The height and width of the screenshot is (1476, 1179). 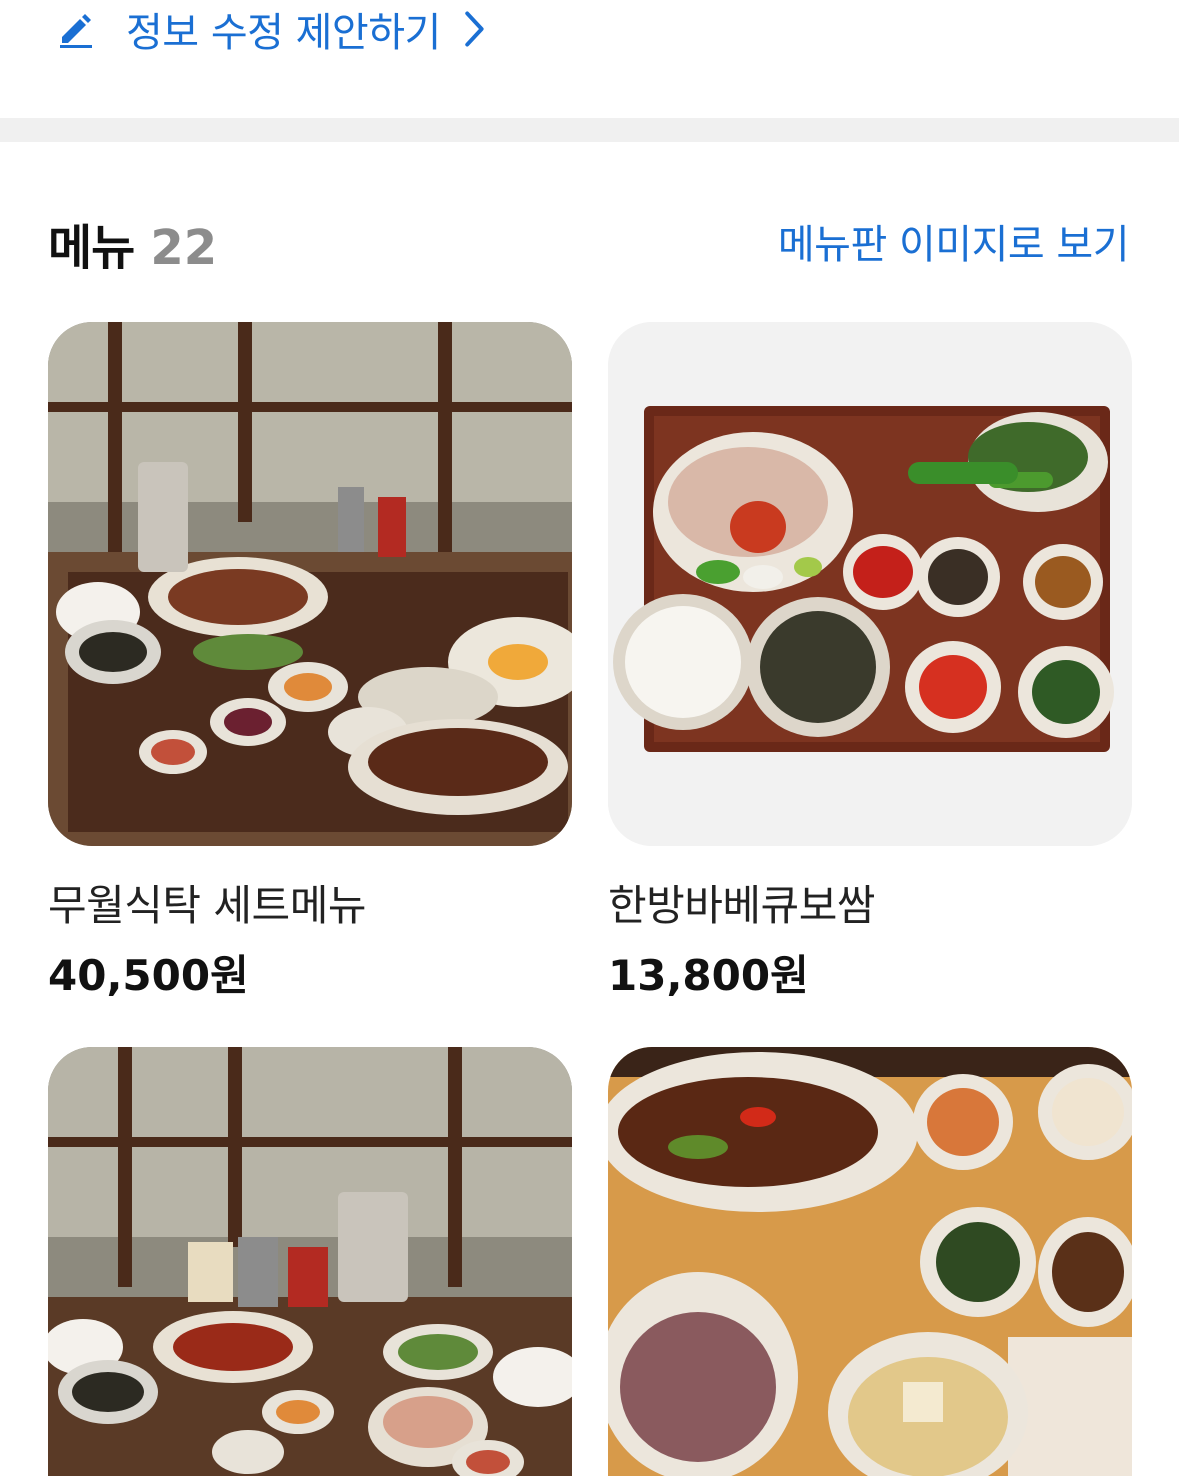 I want to click on menu-item-name: 무월식탁 세트메뉴, so click(x=207, y=905).